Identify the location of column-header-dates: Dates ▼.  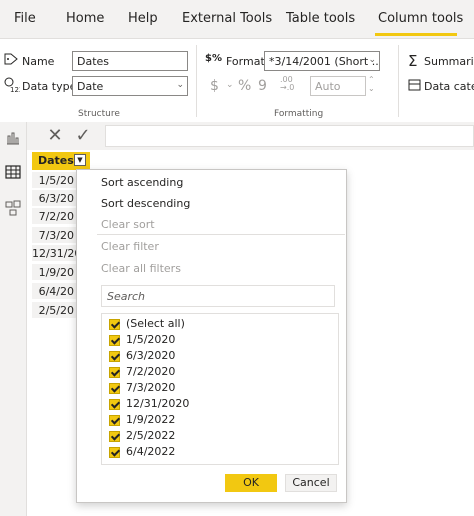
(61, 161).